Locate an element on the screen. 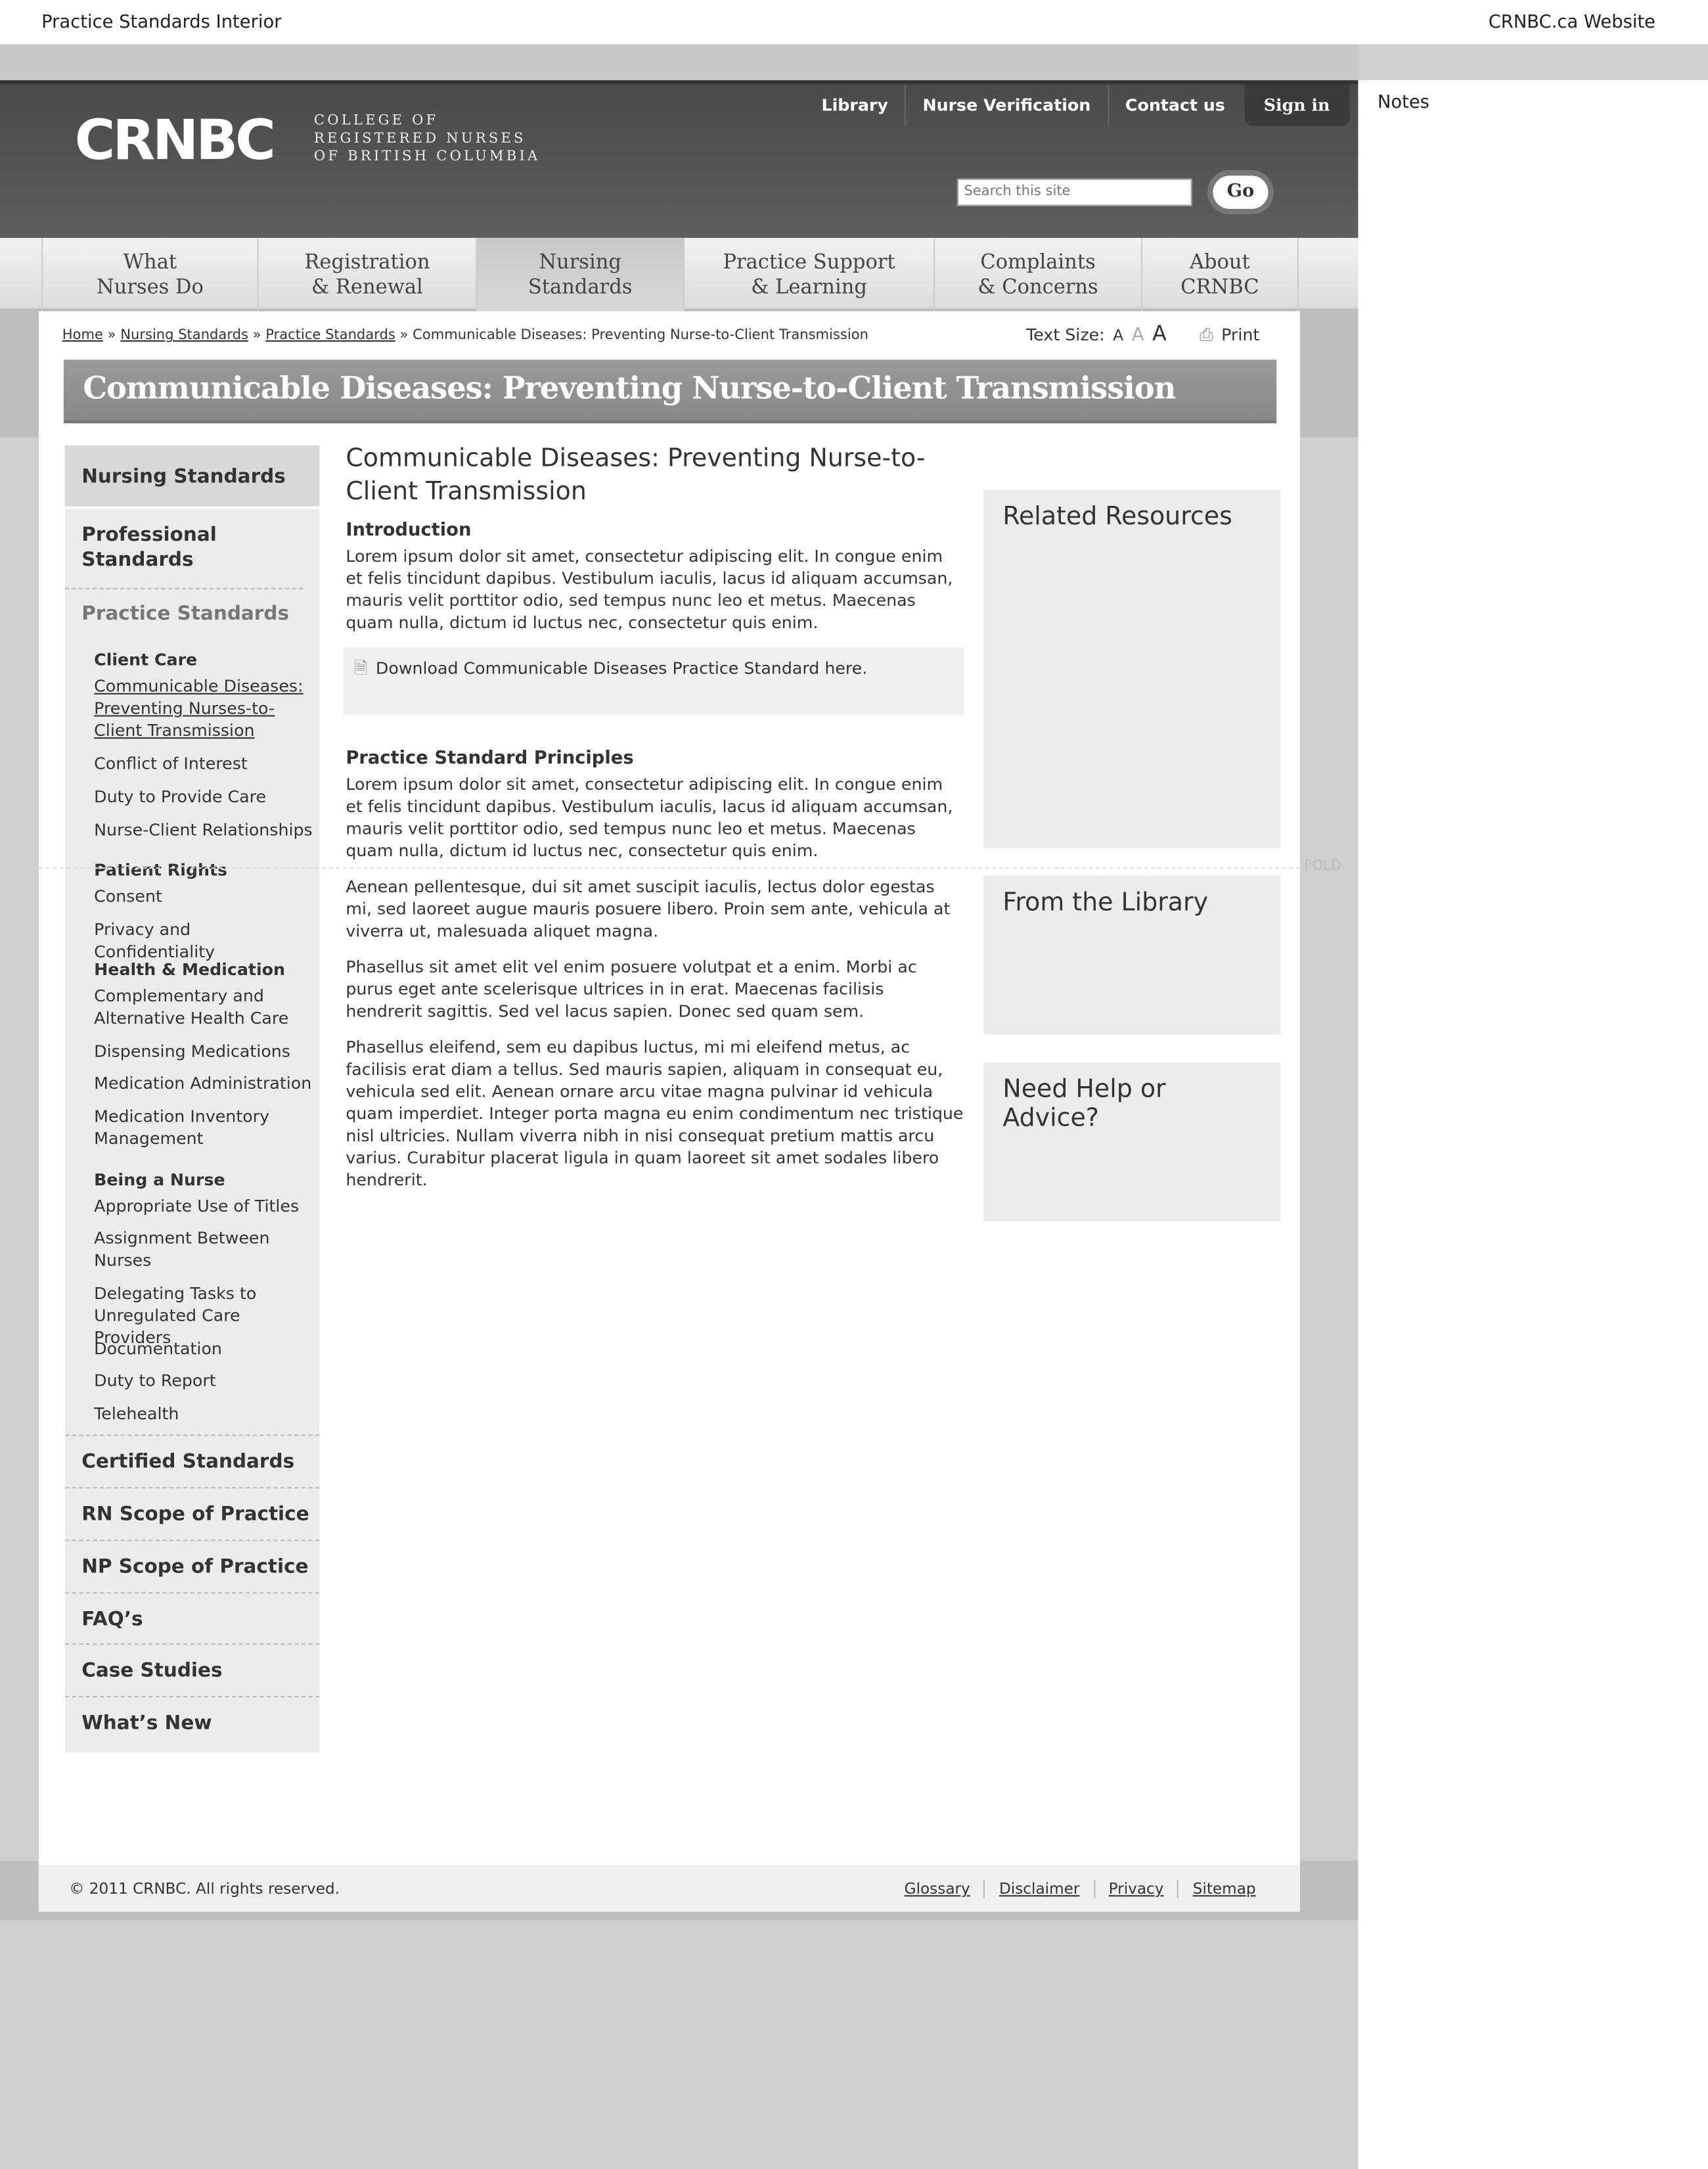  sidebar-link: Conflict of Interest is located at coordinates (204, 763).